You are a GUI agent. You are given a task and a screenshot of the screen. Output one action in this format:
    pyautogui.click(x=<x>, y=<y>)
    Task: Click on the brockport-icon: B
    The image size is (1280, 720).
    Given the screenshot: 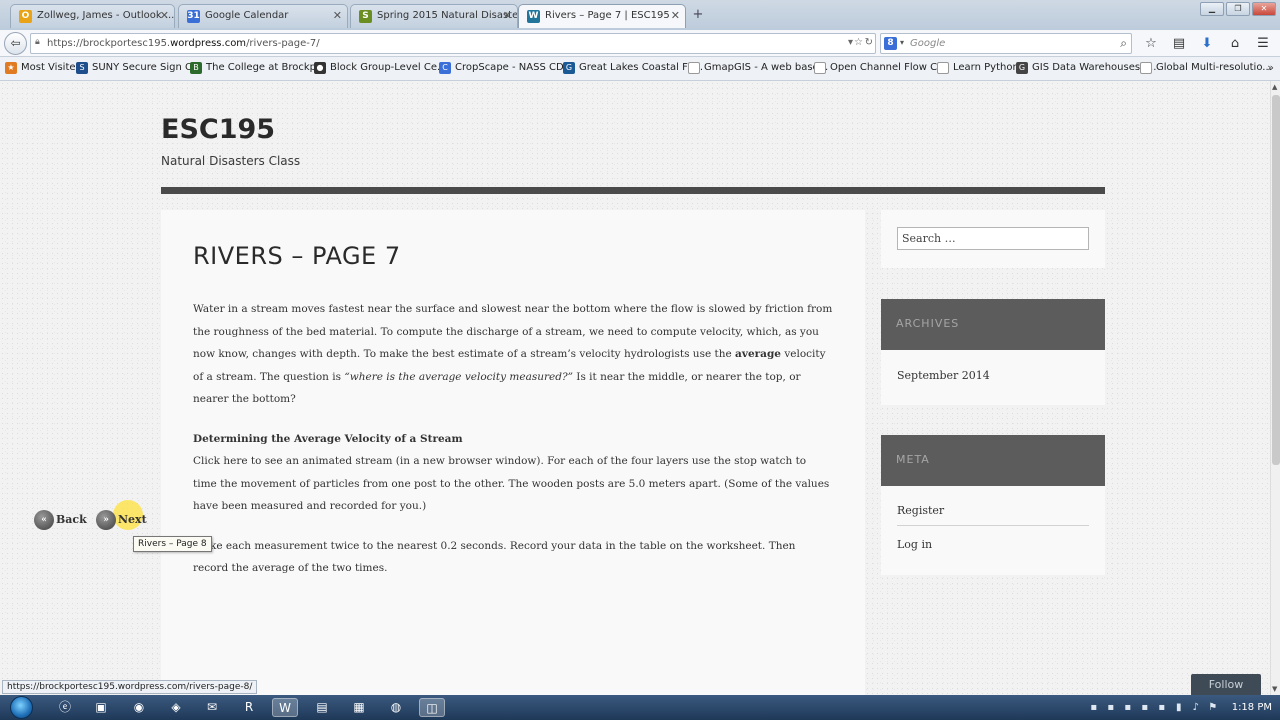 What is the action you would take?
    pyautogui.click(x=196, y=68)
    